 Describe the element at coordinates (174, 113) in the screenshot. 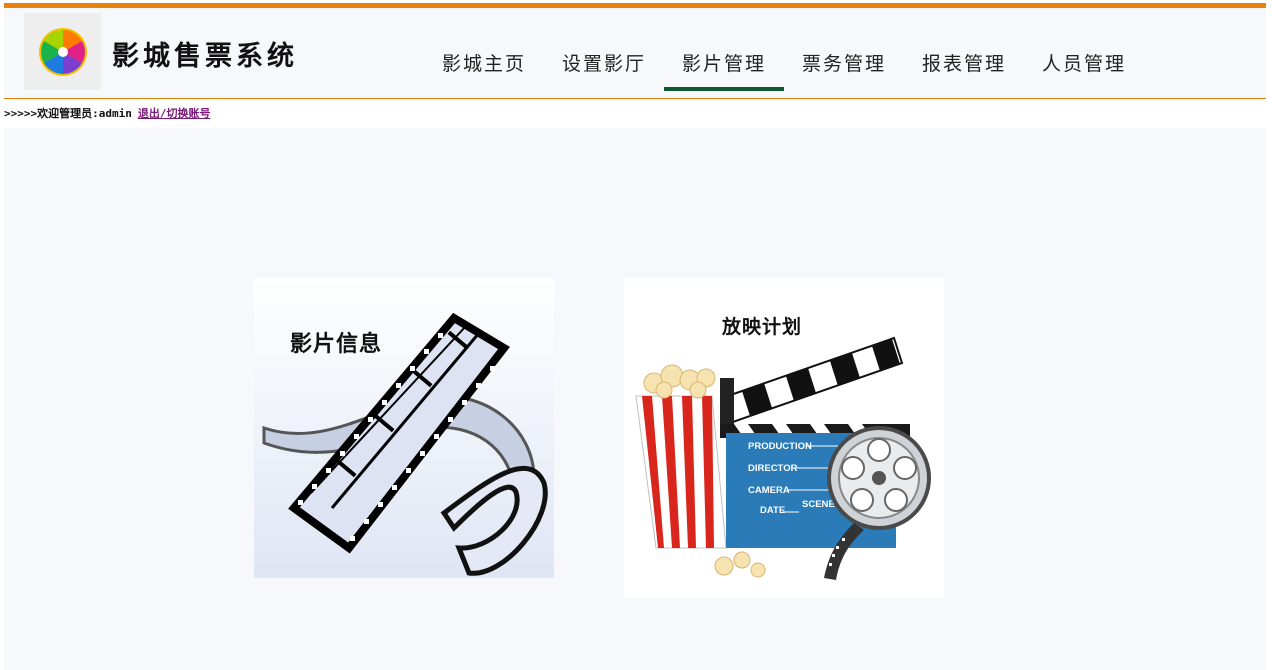

I see `logout-link: 退出/切换账号` at that location.